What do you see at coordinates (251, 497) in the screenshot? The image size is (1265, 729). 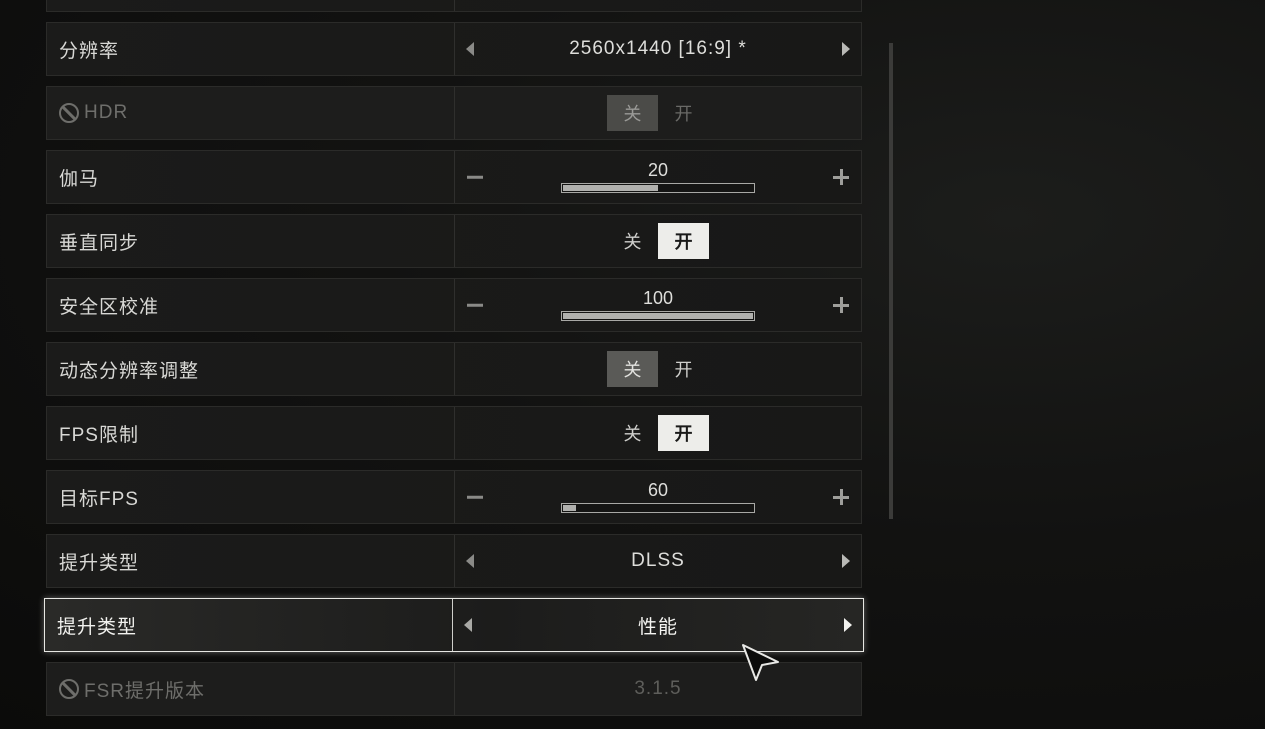 I see `setting-label: 目标FPS` at bounding box center [251, 497].